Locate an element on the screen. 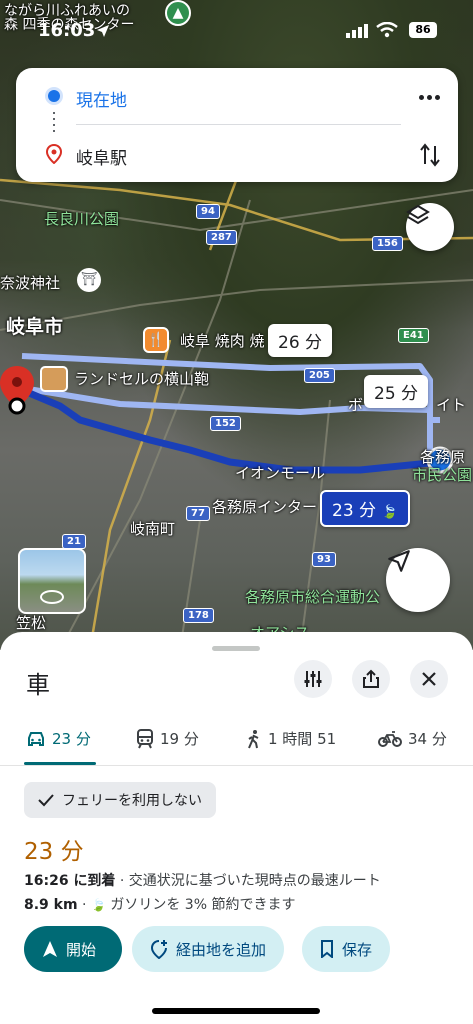 The height and width of the screenshot is (1024, 473). share-button is located at coordinates (371, 679).